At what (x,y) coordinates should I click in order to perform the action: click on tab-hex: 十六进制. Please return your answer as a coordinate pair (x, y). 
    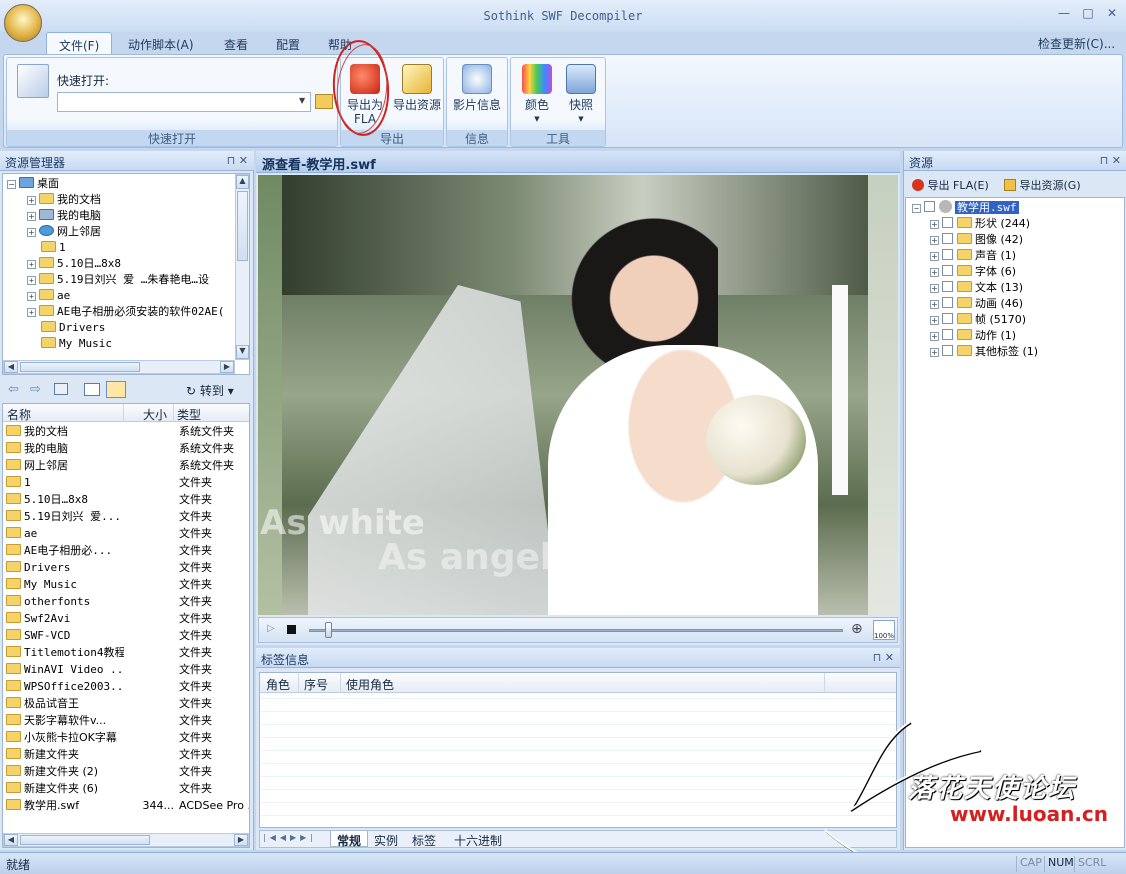
    Looking at the image, I should click on (478, 840).